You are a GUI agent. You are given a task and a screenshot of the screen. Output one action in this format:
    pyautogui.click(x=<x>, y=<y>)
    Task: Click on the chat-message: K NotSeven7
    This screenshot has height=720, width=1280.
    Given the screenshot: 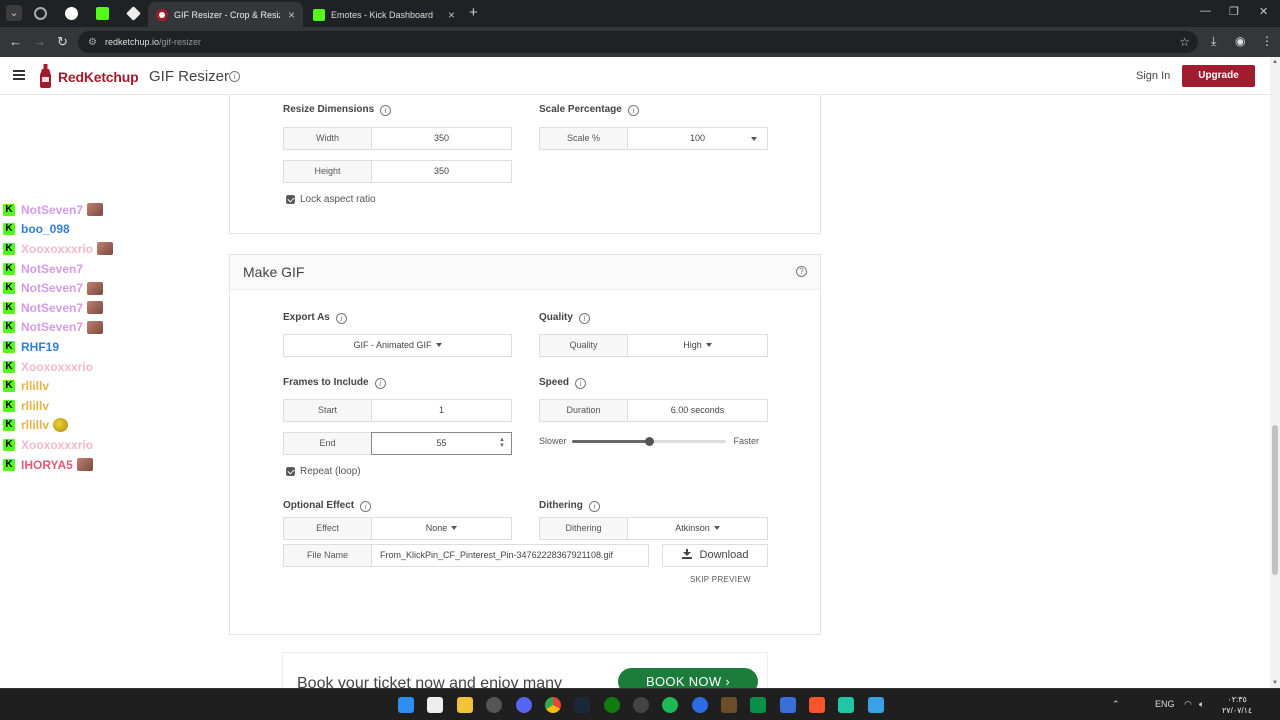 What is the action you would take?
    pyautogui.click(x=75, y=210)
    